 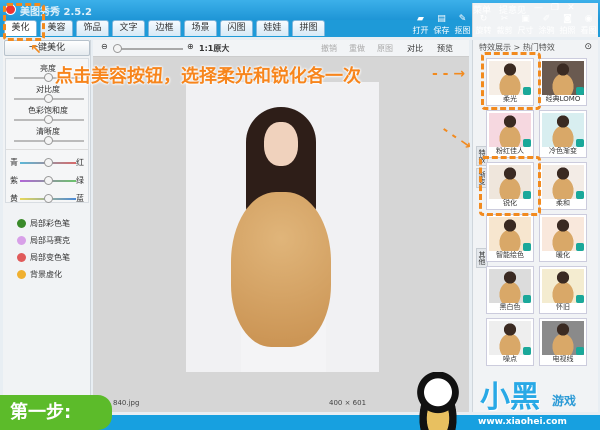 What do you see at coordinates (462, 25) in the screenshot?
I see `toolbar-button-2: ✎ 抠图` at bounding box center [462, 25].